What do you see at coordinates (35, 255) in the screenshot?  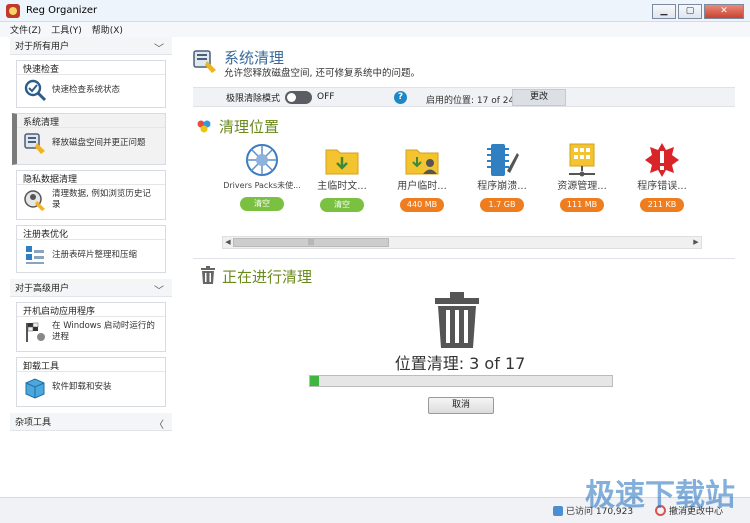 I see `registry-icon` at bounding box center [35, 255].